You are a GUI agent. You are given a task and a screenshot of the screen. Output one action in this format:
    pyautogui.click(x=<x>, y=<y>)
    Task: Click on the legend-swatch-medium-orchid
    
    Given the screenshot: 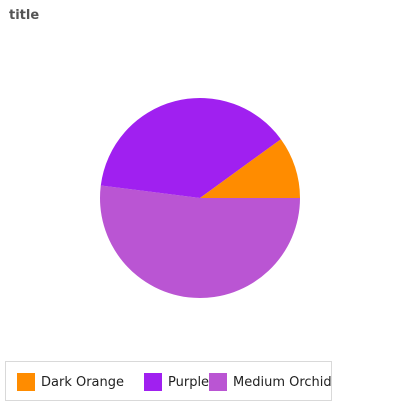 What is the action you would take?
    pyautogui.click(x=218, y=382)
    